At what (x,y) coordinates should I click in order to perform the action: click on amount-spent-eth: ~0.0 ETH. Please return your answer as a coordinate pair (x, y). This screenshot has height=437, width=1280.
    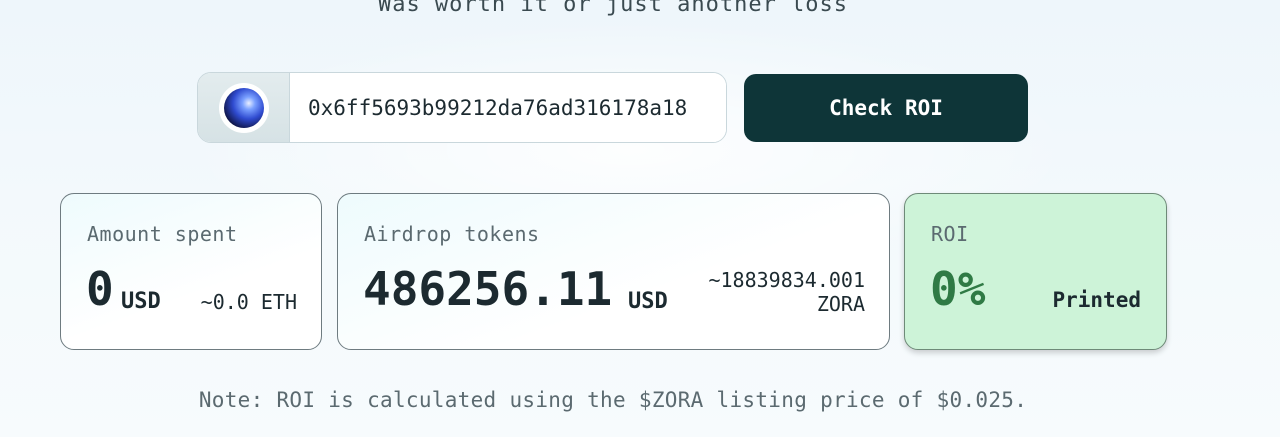
    Looking at the image, I should click on (248, 302).